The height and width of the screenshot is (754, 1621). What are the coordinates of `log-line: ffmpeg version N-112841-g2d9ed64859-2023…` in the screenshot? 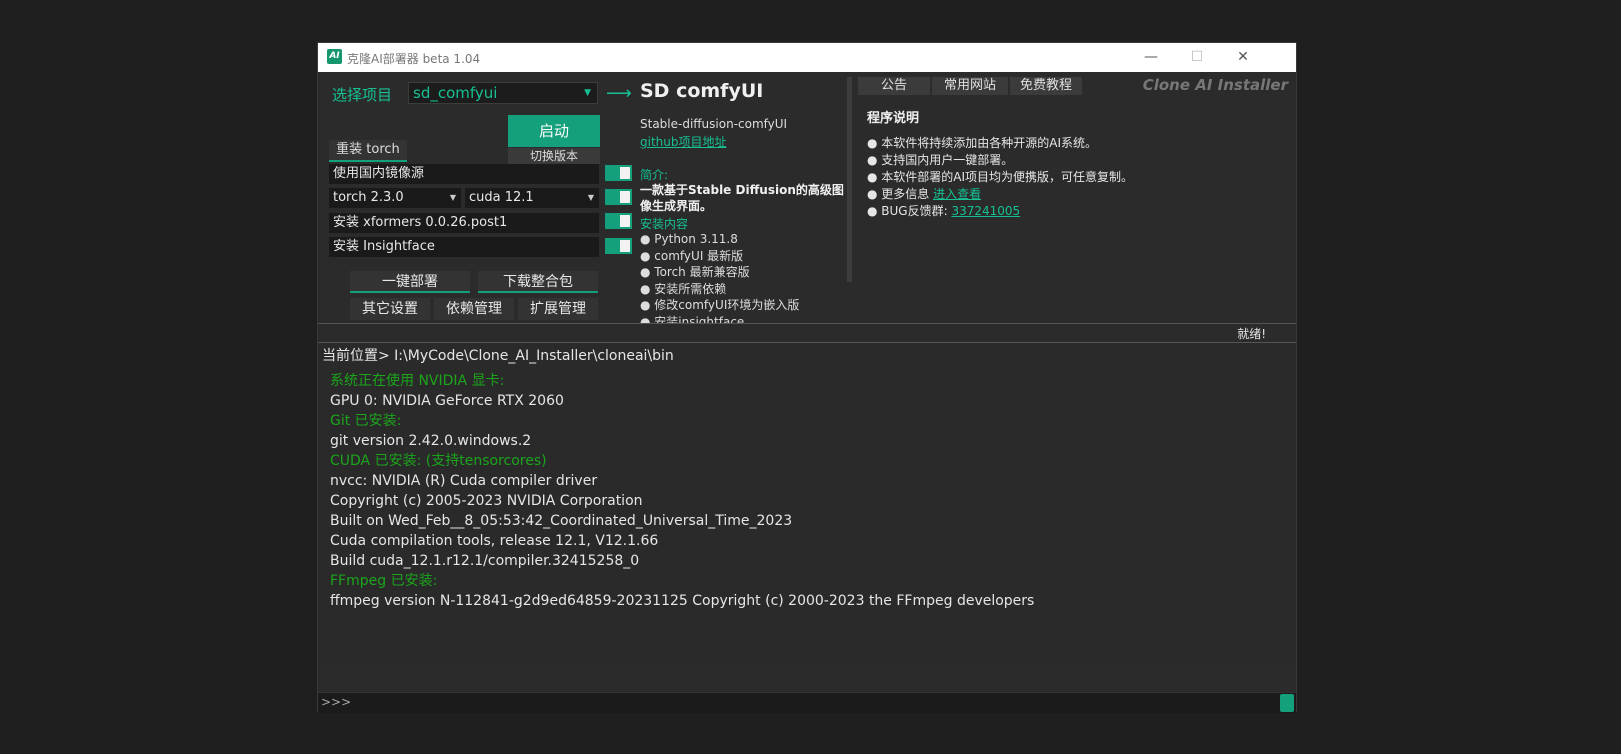 It's located at (682, 601).